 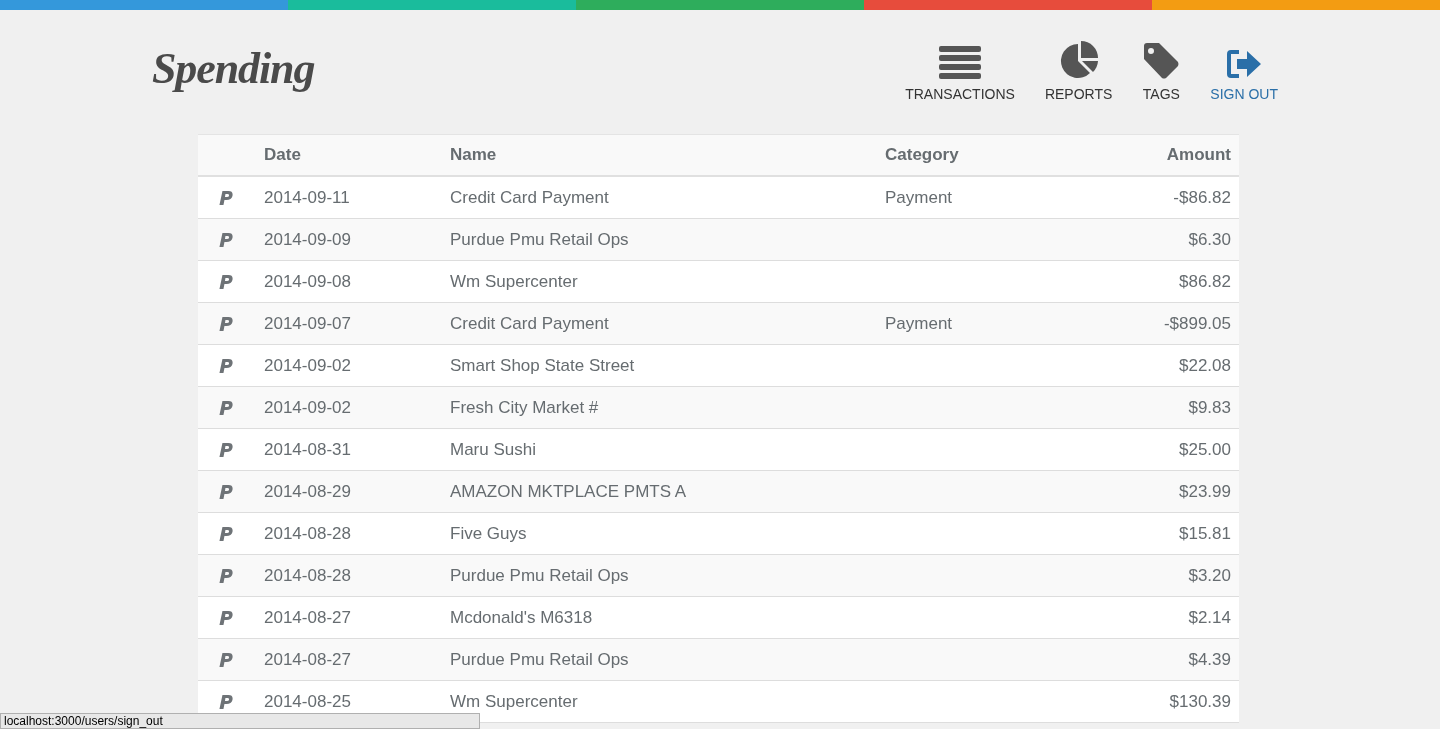 What do you see at coordinates (308, 239) in the screenshot?
I see `table-cell-text: 2014-09-09` at bounding box center [308, 239].